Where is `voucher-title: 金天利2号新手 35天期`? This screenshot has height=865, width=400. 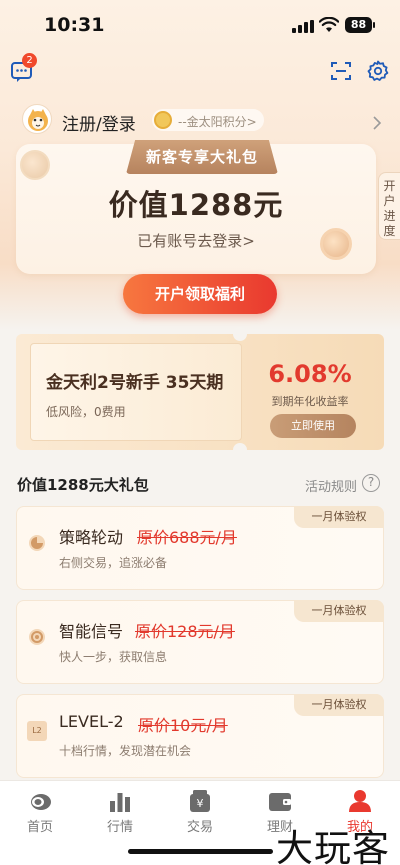
voucher-title: 金天利2号新手 35天期 is located at coordinates (135, 383).